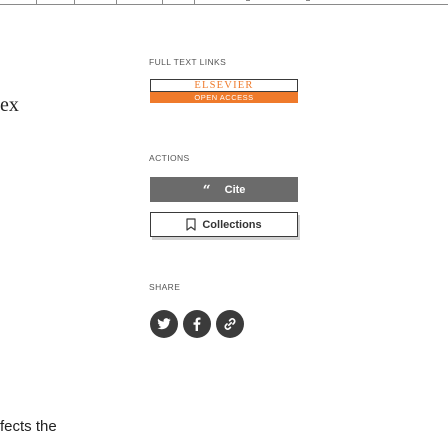 The image size is (448, 448). I want to click on copy-link-button, so click(230, 324).